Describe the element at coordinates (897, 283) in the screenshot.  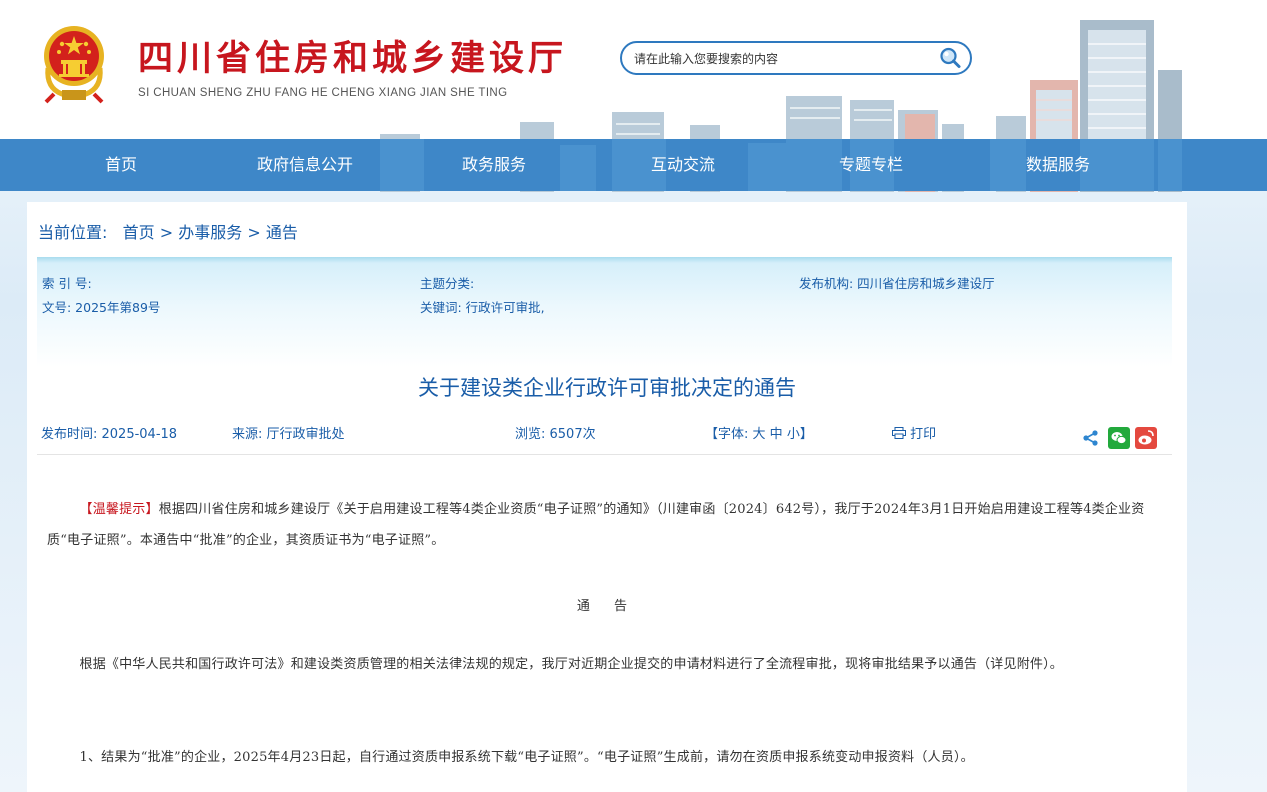
I see `meta-publisher: 发布机构: 四川省住房和城乡建设厅` at that location.